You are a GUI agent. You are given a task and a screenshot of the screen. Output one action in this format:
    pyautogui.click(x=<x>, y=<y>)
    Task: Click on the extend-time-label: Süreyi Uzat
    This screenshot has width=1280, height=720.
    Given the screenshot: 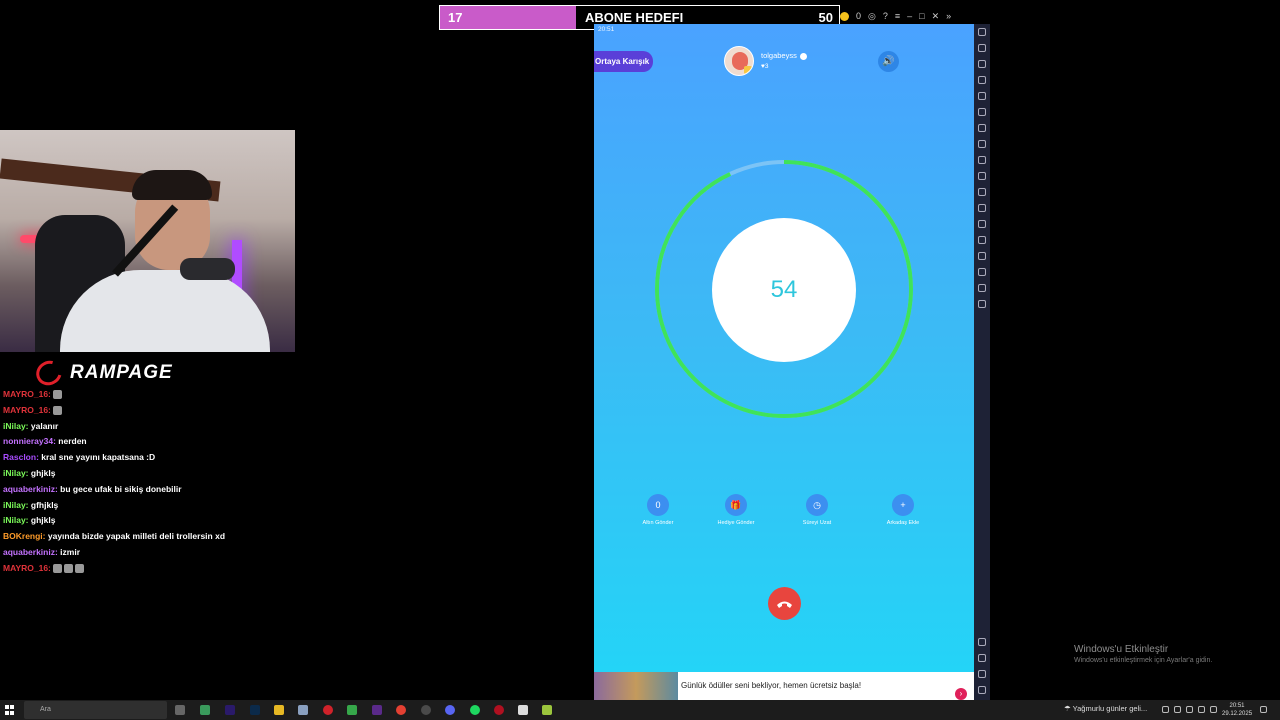 What is the action you would take?
    pyautogui.click(x=817, y=523)
    